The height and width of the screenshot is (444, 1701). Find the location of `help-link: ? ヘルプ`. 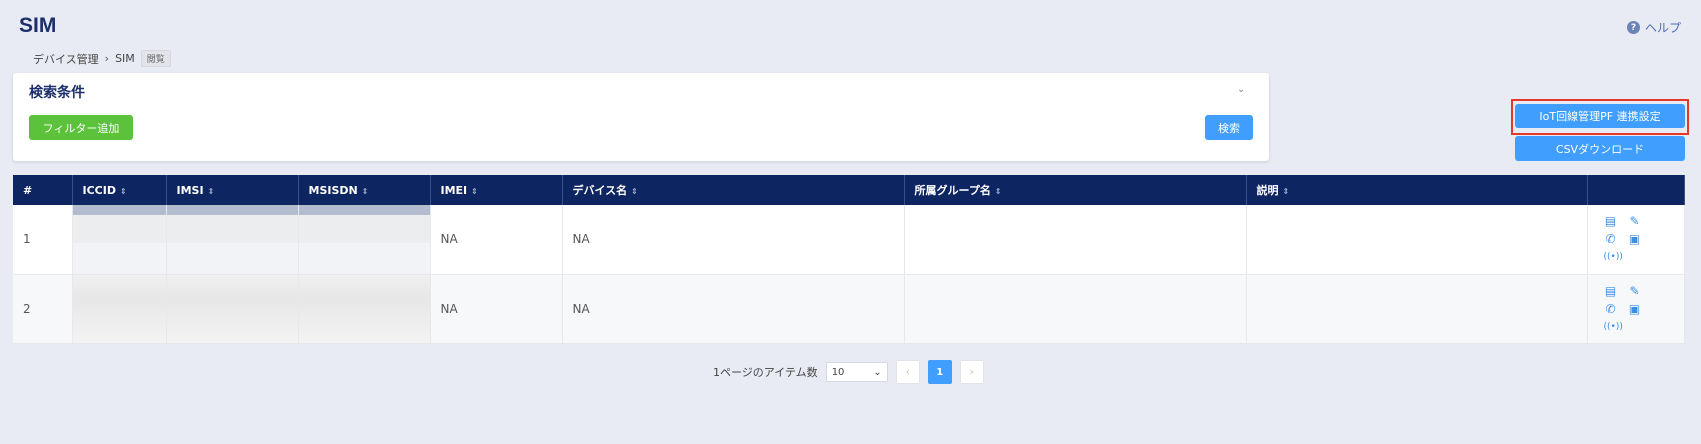

help-link: ? ヘルプ is located at coordinates (1653, 27).